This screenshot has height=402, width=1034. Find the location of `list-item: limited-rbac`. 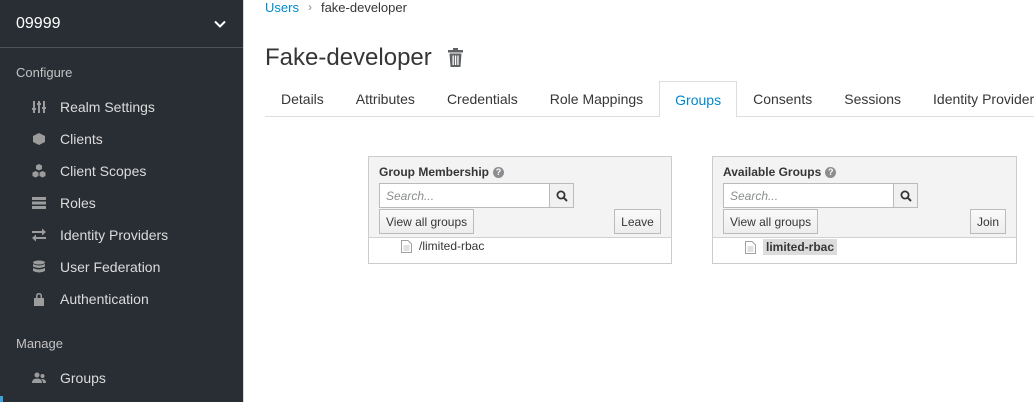

list-item: limited-rbac is located at coordinates (791, 247).